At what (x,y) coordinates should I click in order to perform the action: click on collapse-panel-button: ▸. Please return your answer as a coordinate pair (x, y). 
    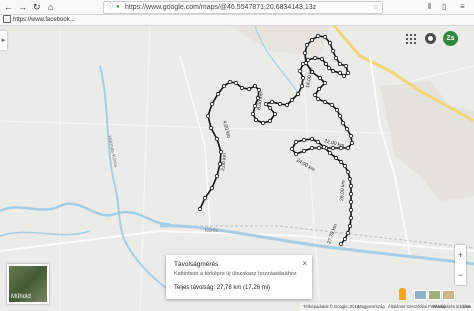
    Looking at the image, I should click on (3, 40).